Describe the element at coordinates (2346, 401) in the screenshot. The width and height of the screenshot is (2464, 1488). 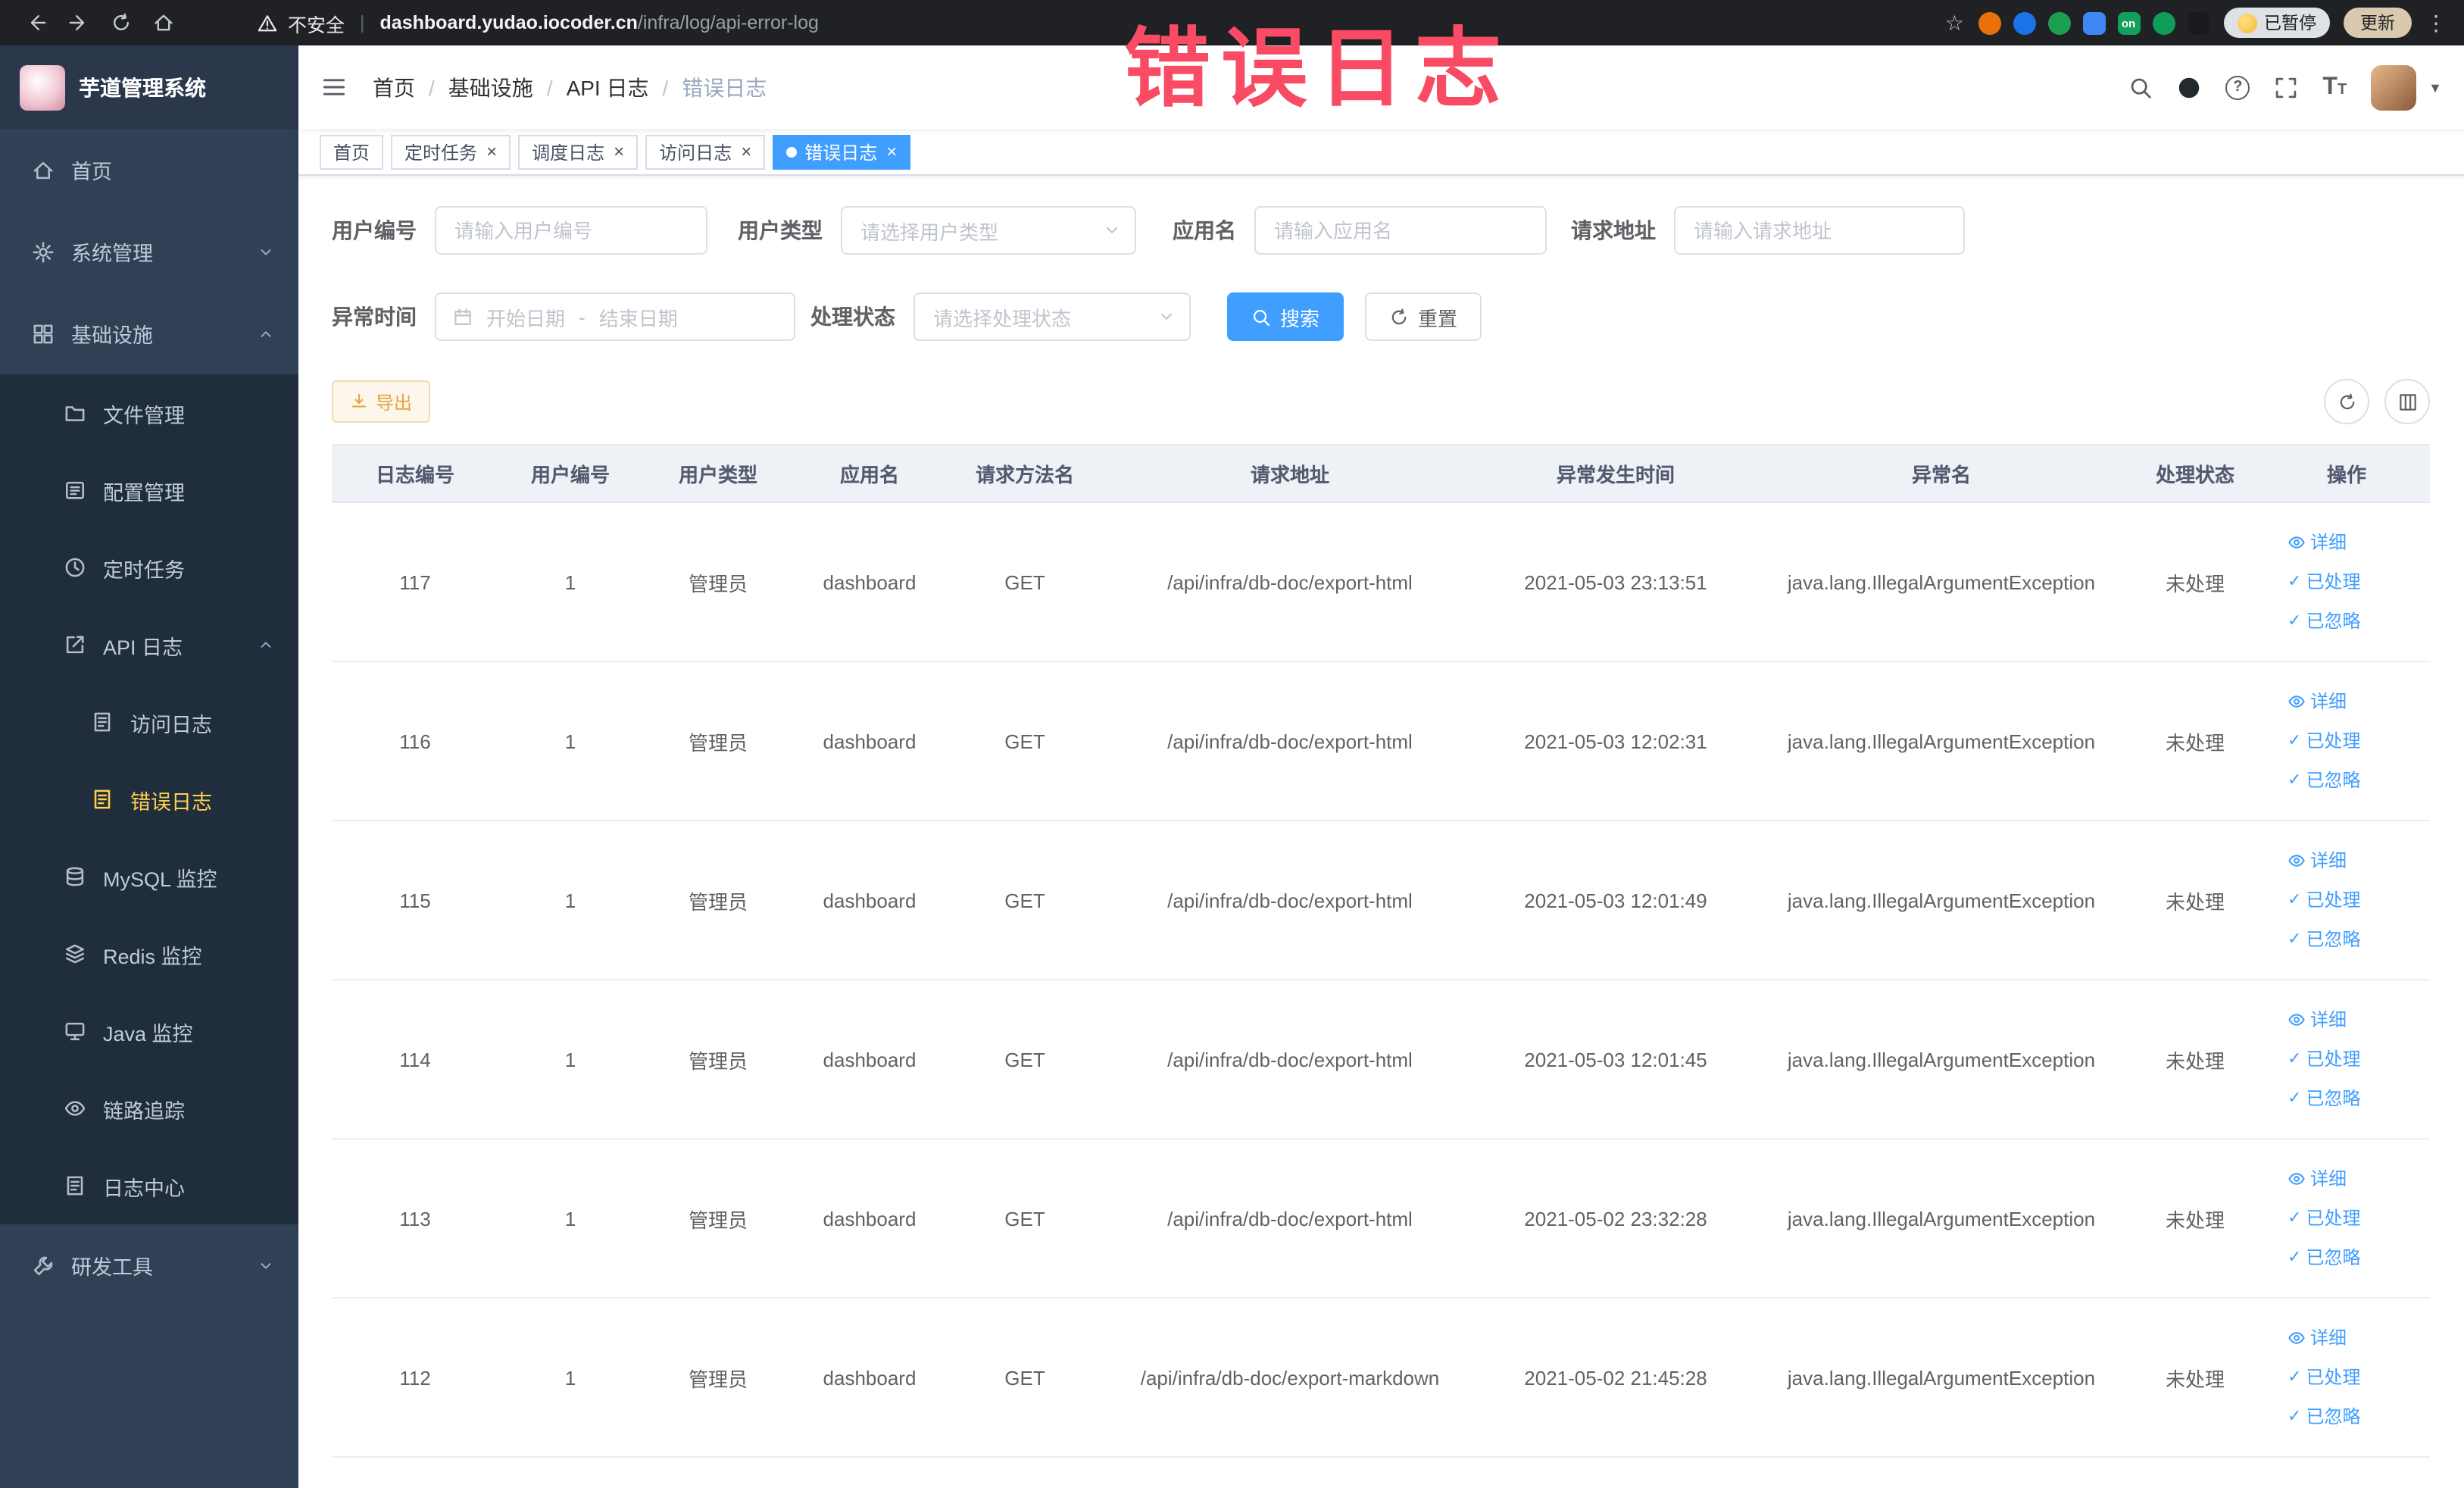
I see `refresh-table-button` at that location.